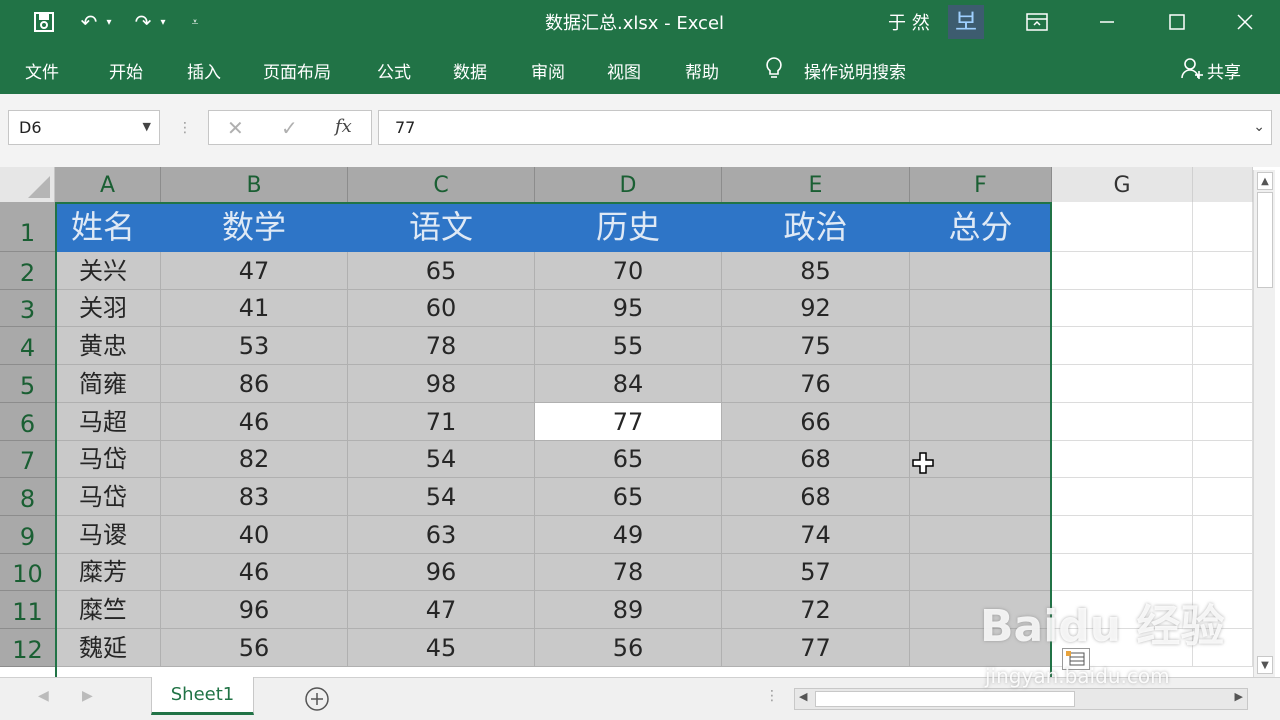 Image resolution: width=1280 pixels, height=720 pixels. I want to click on row-header-10: 10, so click(27, 572).